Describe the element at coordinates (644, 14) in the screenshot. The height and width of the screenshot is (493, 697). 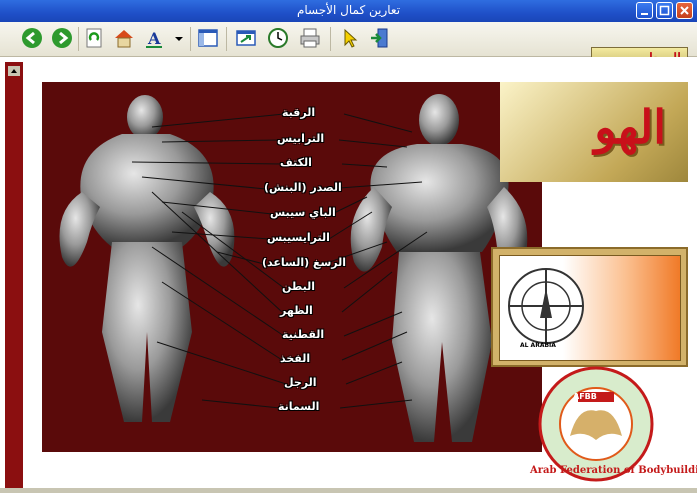
I see `minimize-icon` at that location.